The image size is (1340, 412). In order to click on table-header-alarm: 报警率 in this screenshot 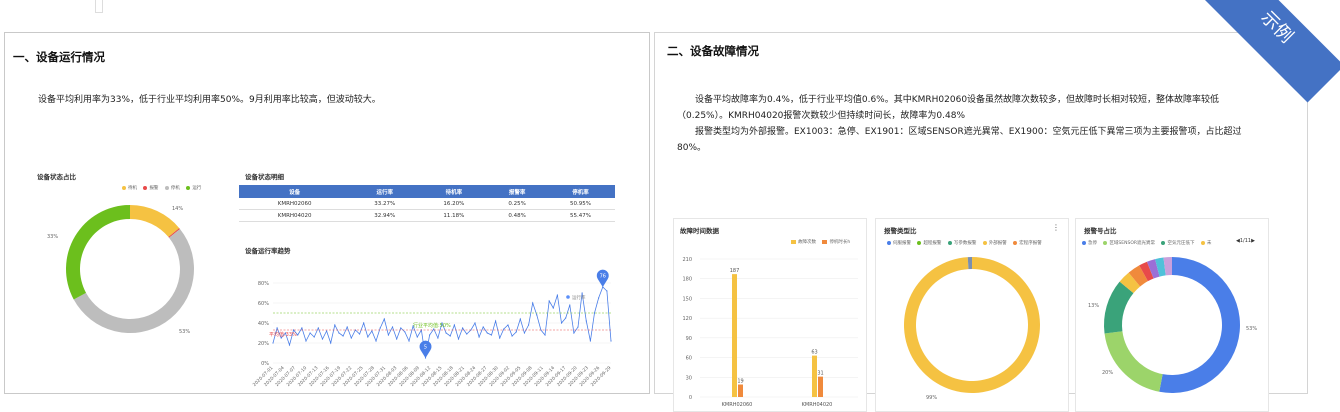, I will do `click(517, 191)`.